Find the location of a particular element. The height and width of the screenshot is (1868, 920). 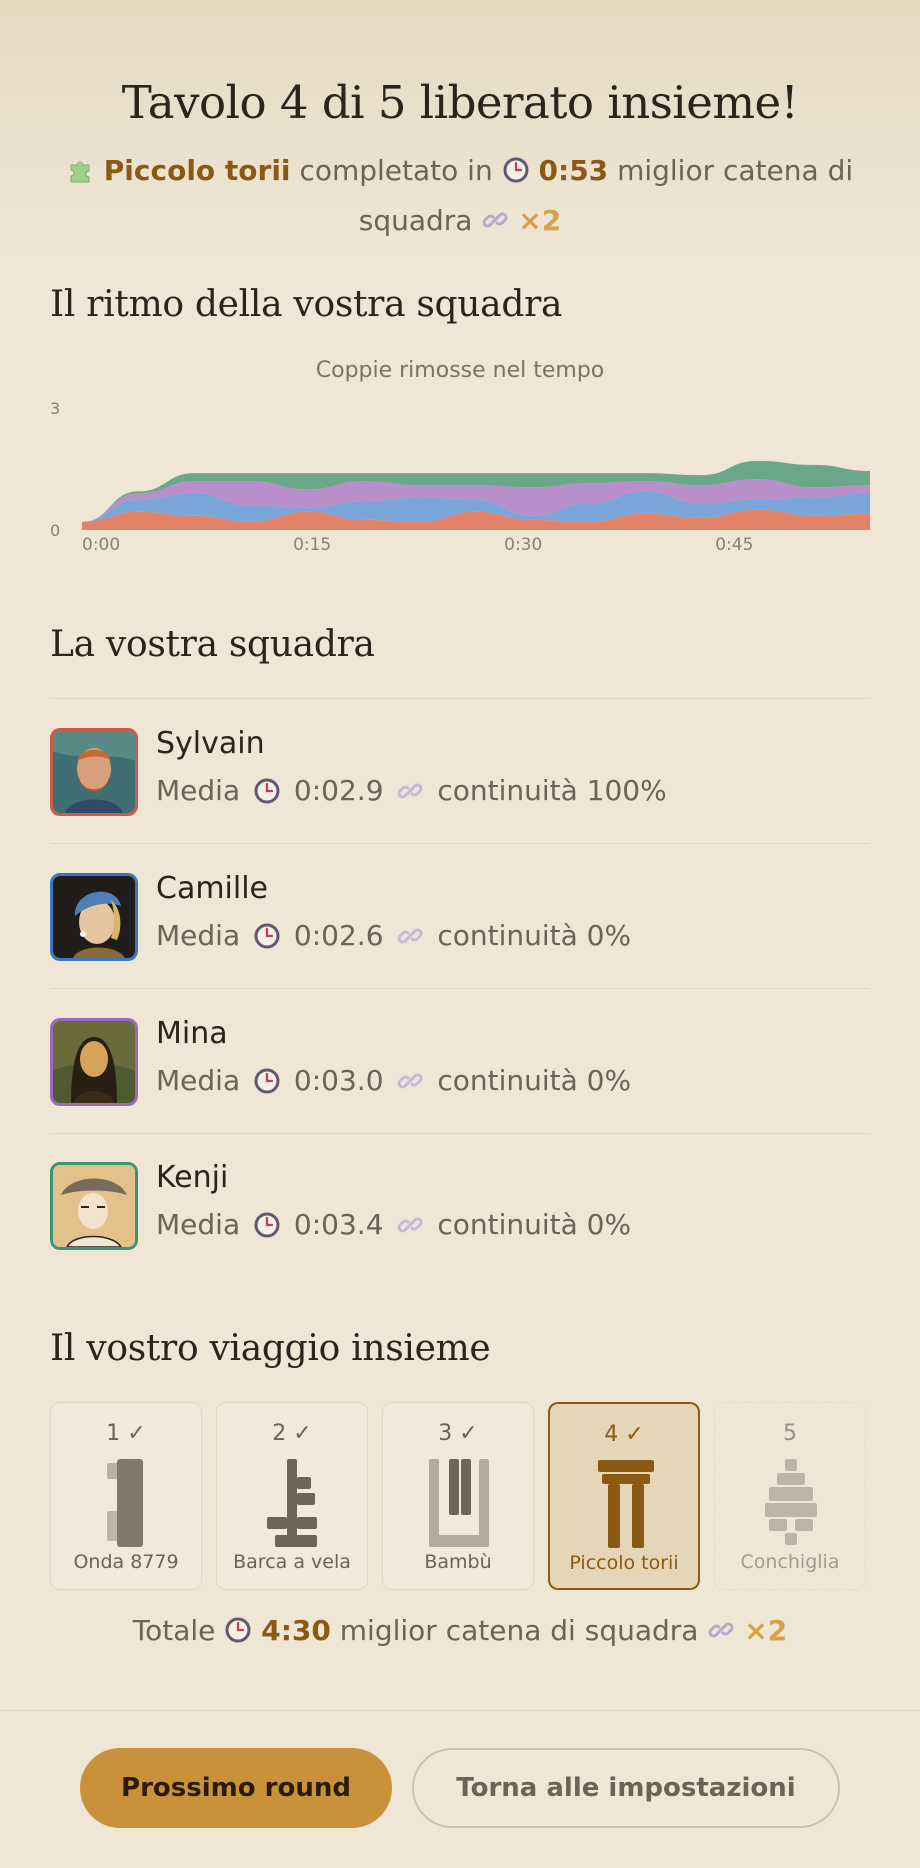

average-time: 0:02.6 is located at coordinates (338, 935).